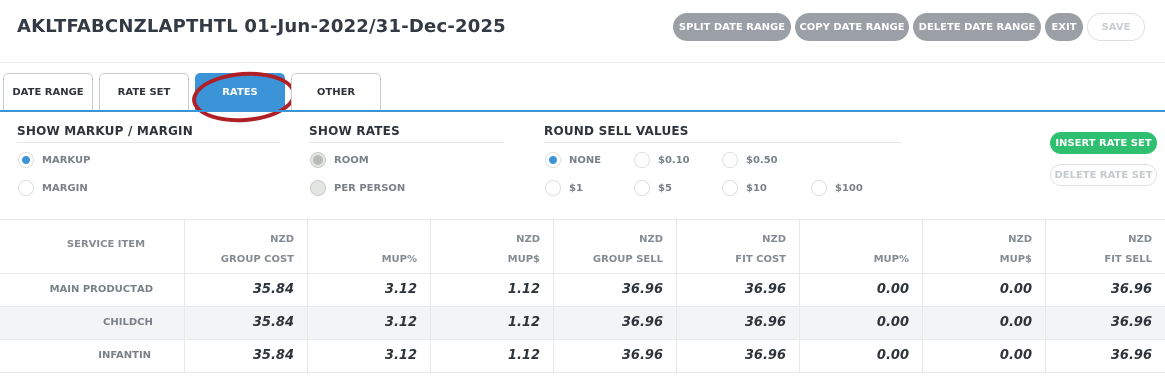 This screenshot has height=377, width=1165. Describe the element at coordinates (891, 259) in the screenshot. I see `column-label: MUP%` at that location.